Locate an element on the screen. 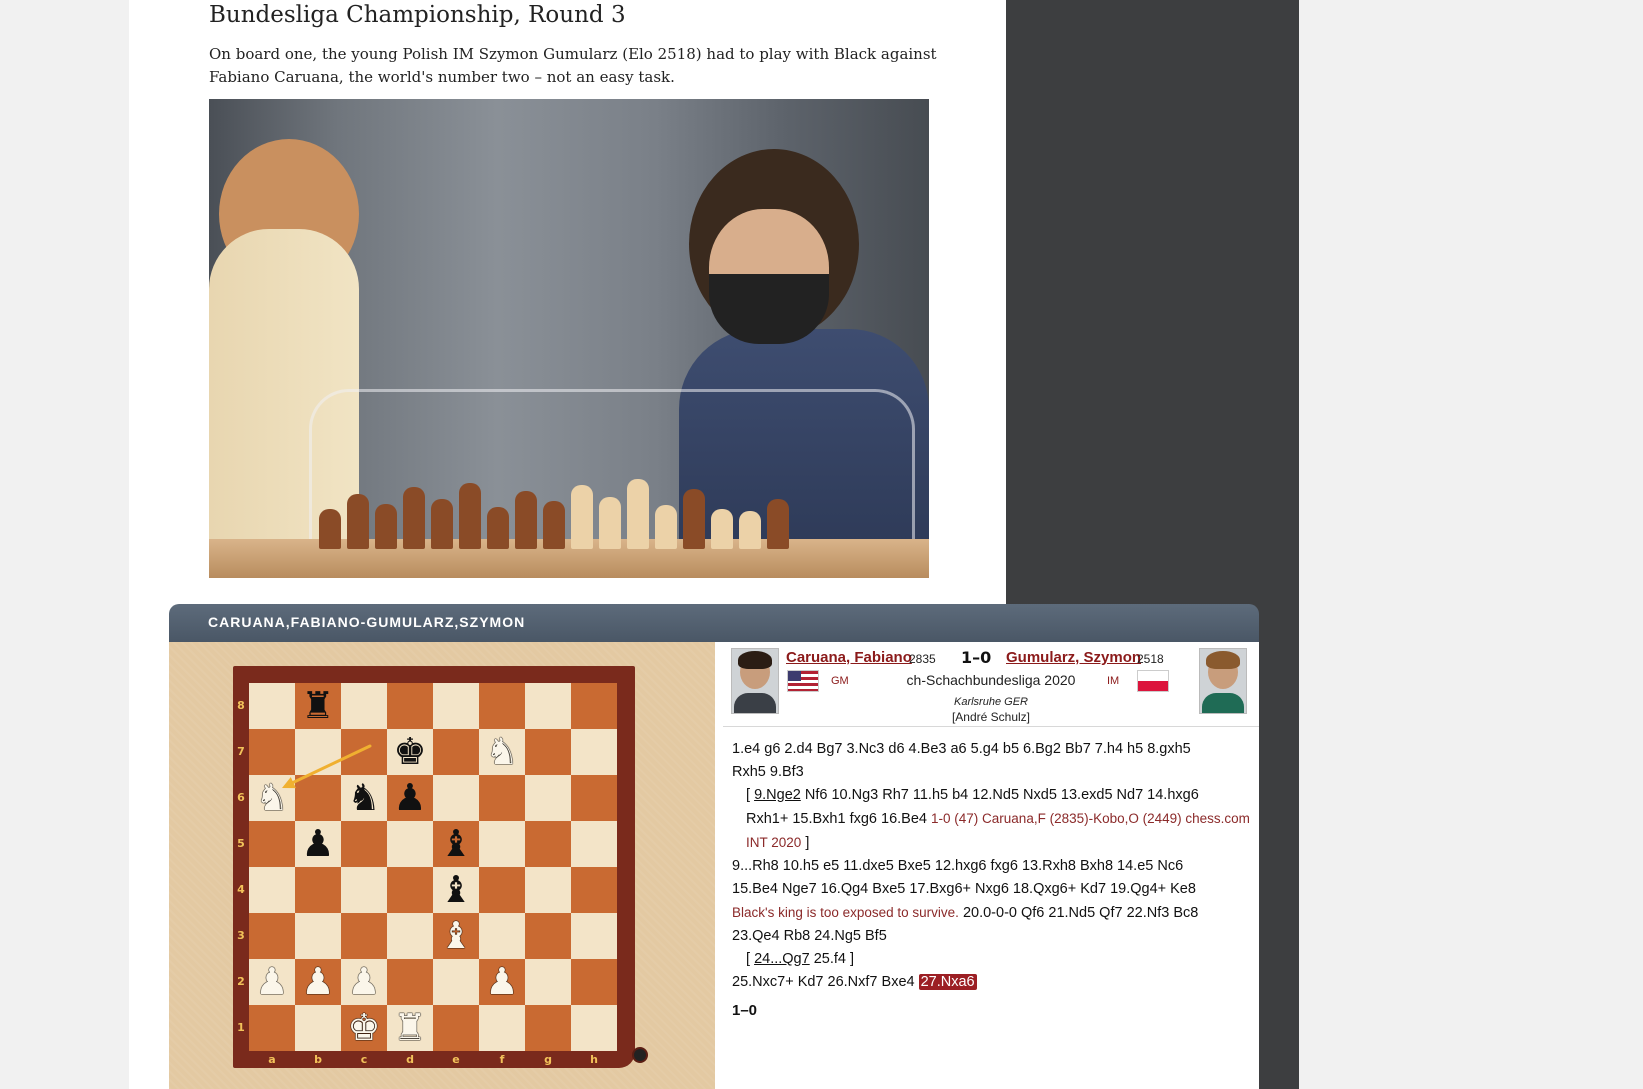 Image resolution: width=1643 pixels, height=1089 pixels. widget-title: CARUANA,FABIANO-GUMULARZ,SZYMON is located at coordinates (367, 622).